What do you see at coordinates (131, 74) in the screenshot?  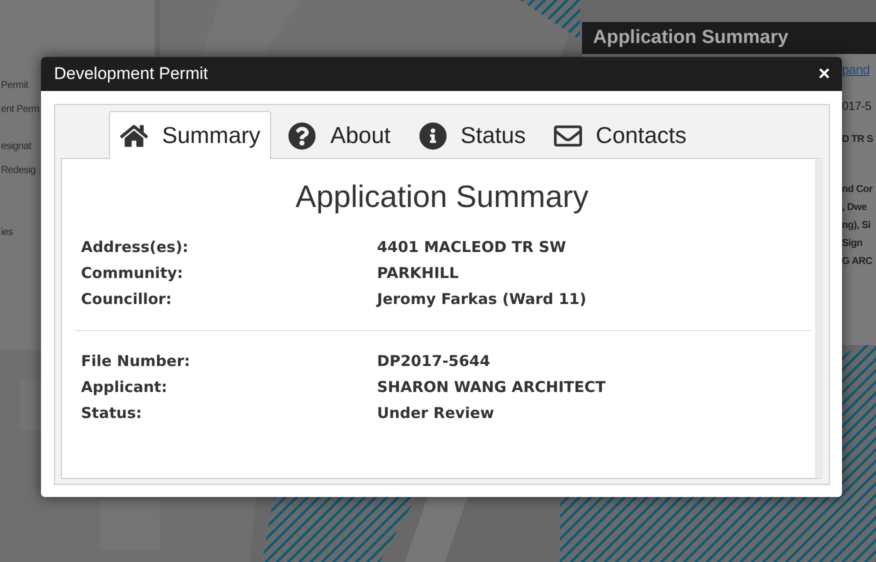 I see `dialog-title: Development Permit` at bounding box center [131, 74].